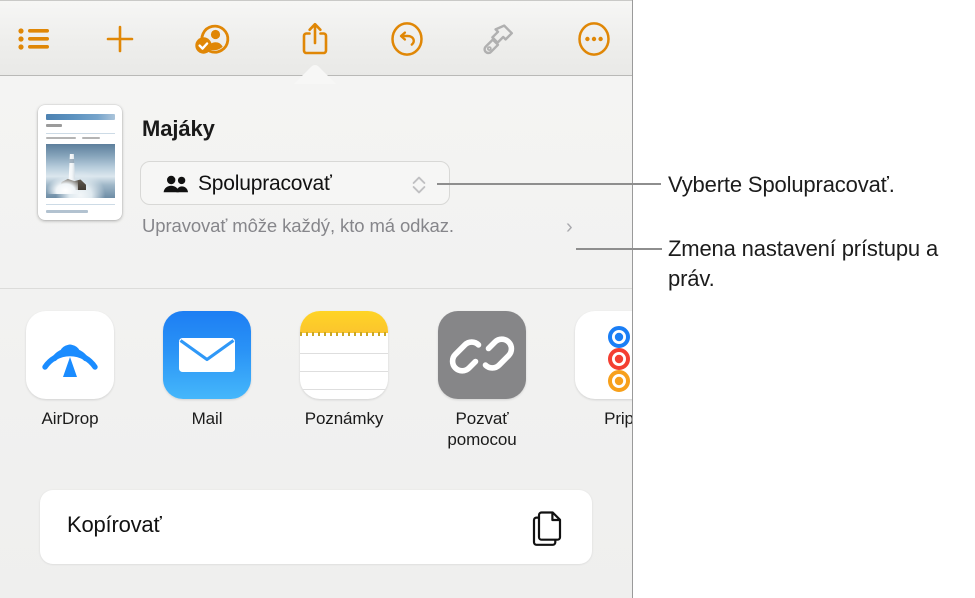  Describe the element at coordinates (114, 524) in the screenshot. I see `action-label: Kopírovať` at that location.